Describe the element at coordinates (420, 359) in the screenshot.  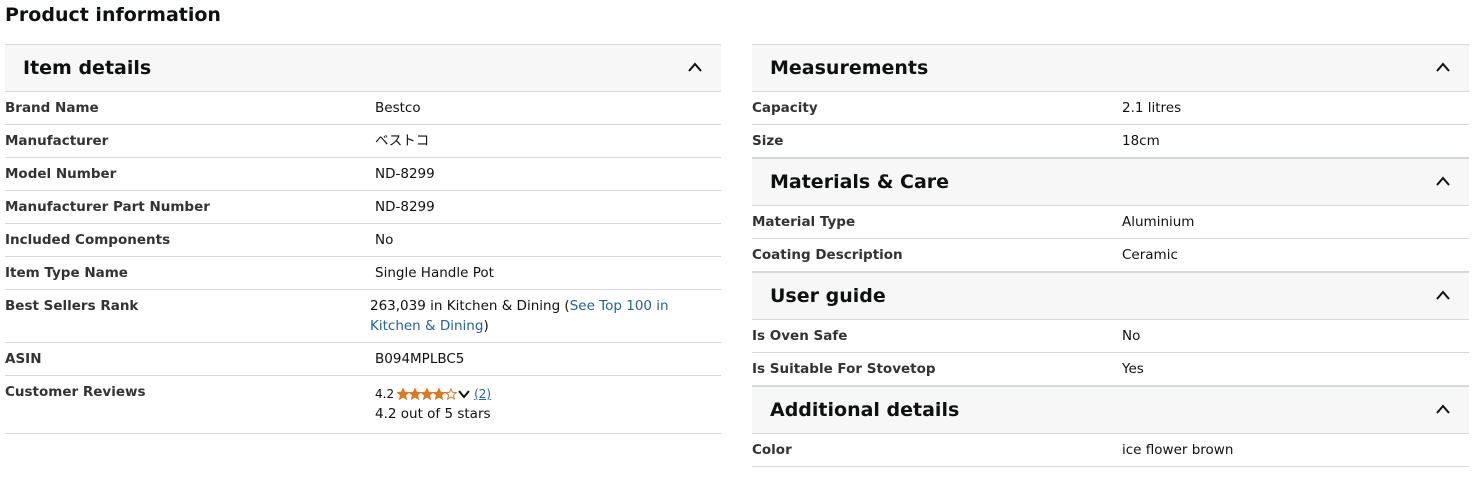
I see `asin-value: B094MPLBC5` at that location.